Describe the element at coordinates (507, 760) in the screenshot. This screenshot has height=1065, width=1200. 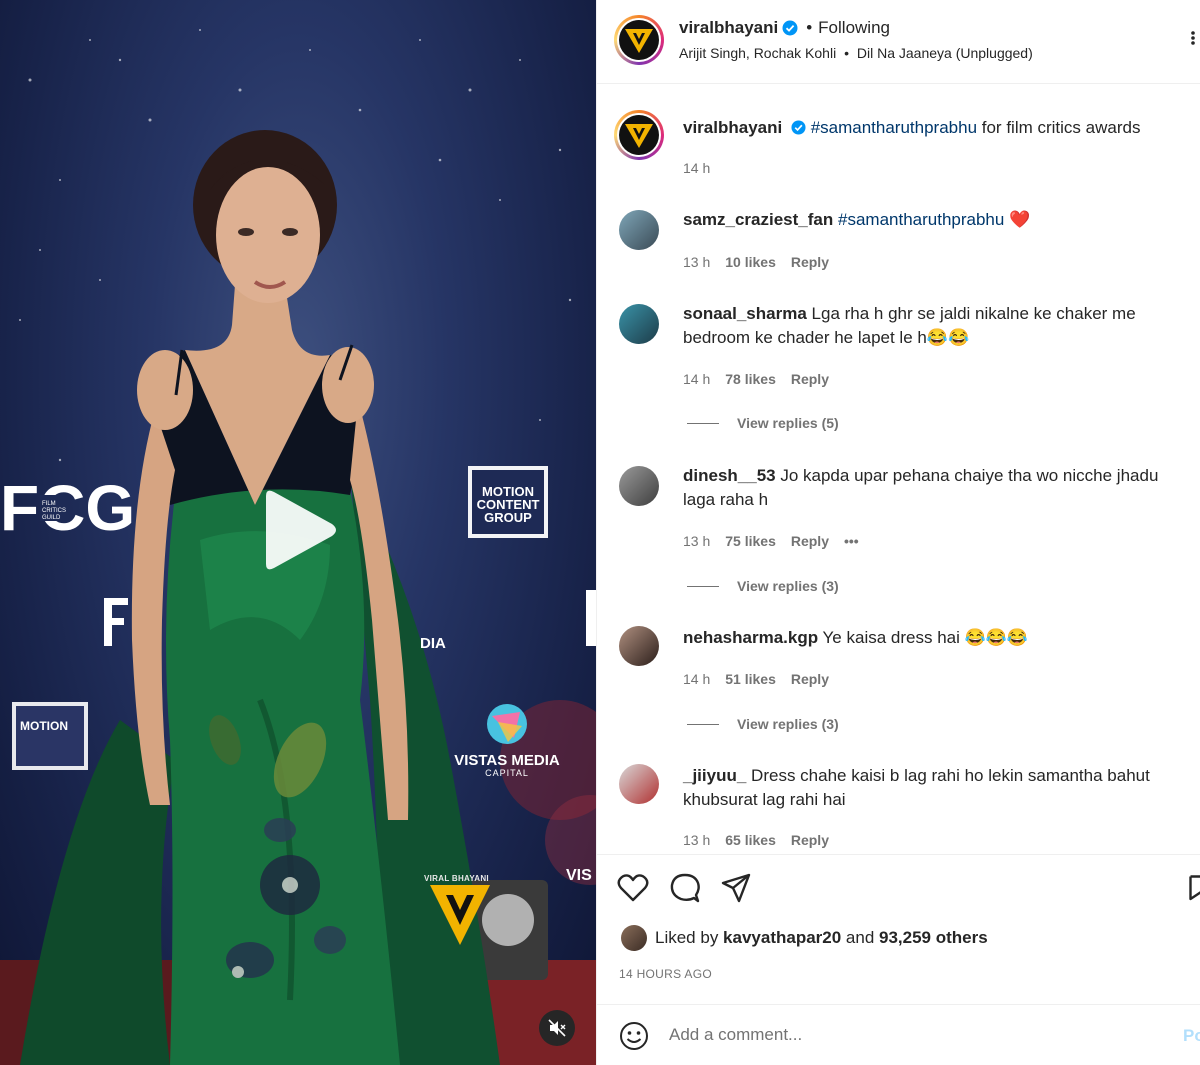
I see `vistas-media-text: VISTAS MEDIA` at that location.